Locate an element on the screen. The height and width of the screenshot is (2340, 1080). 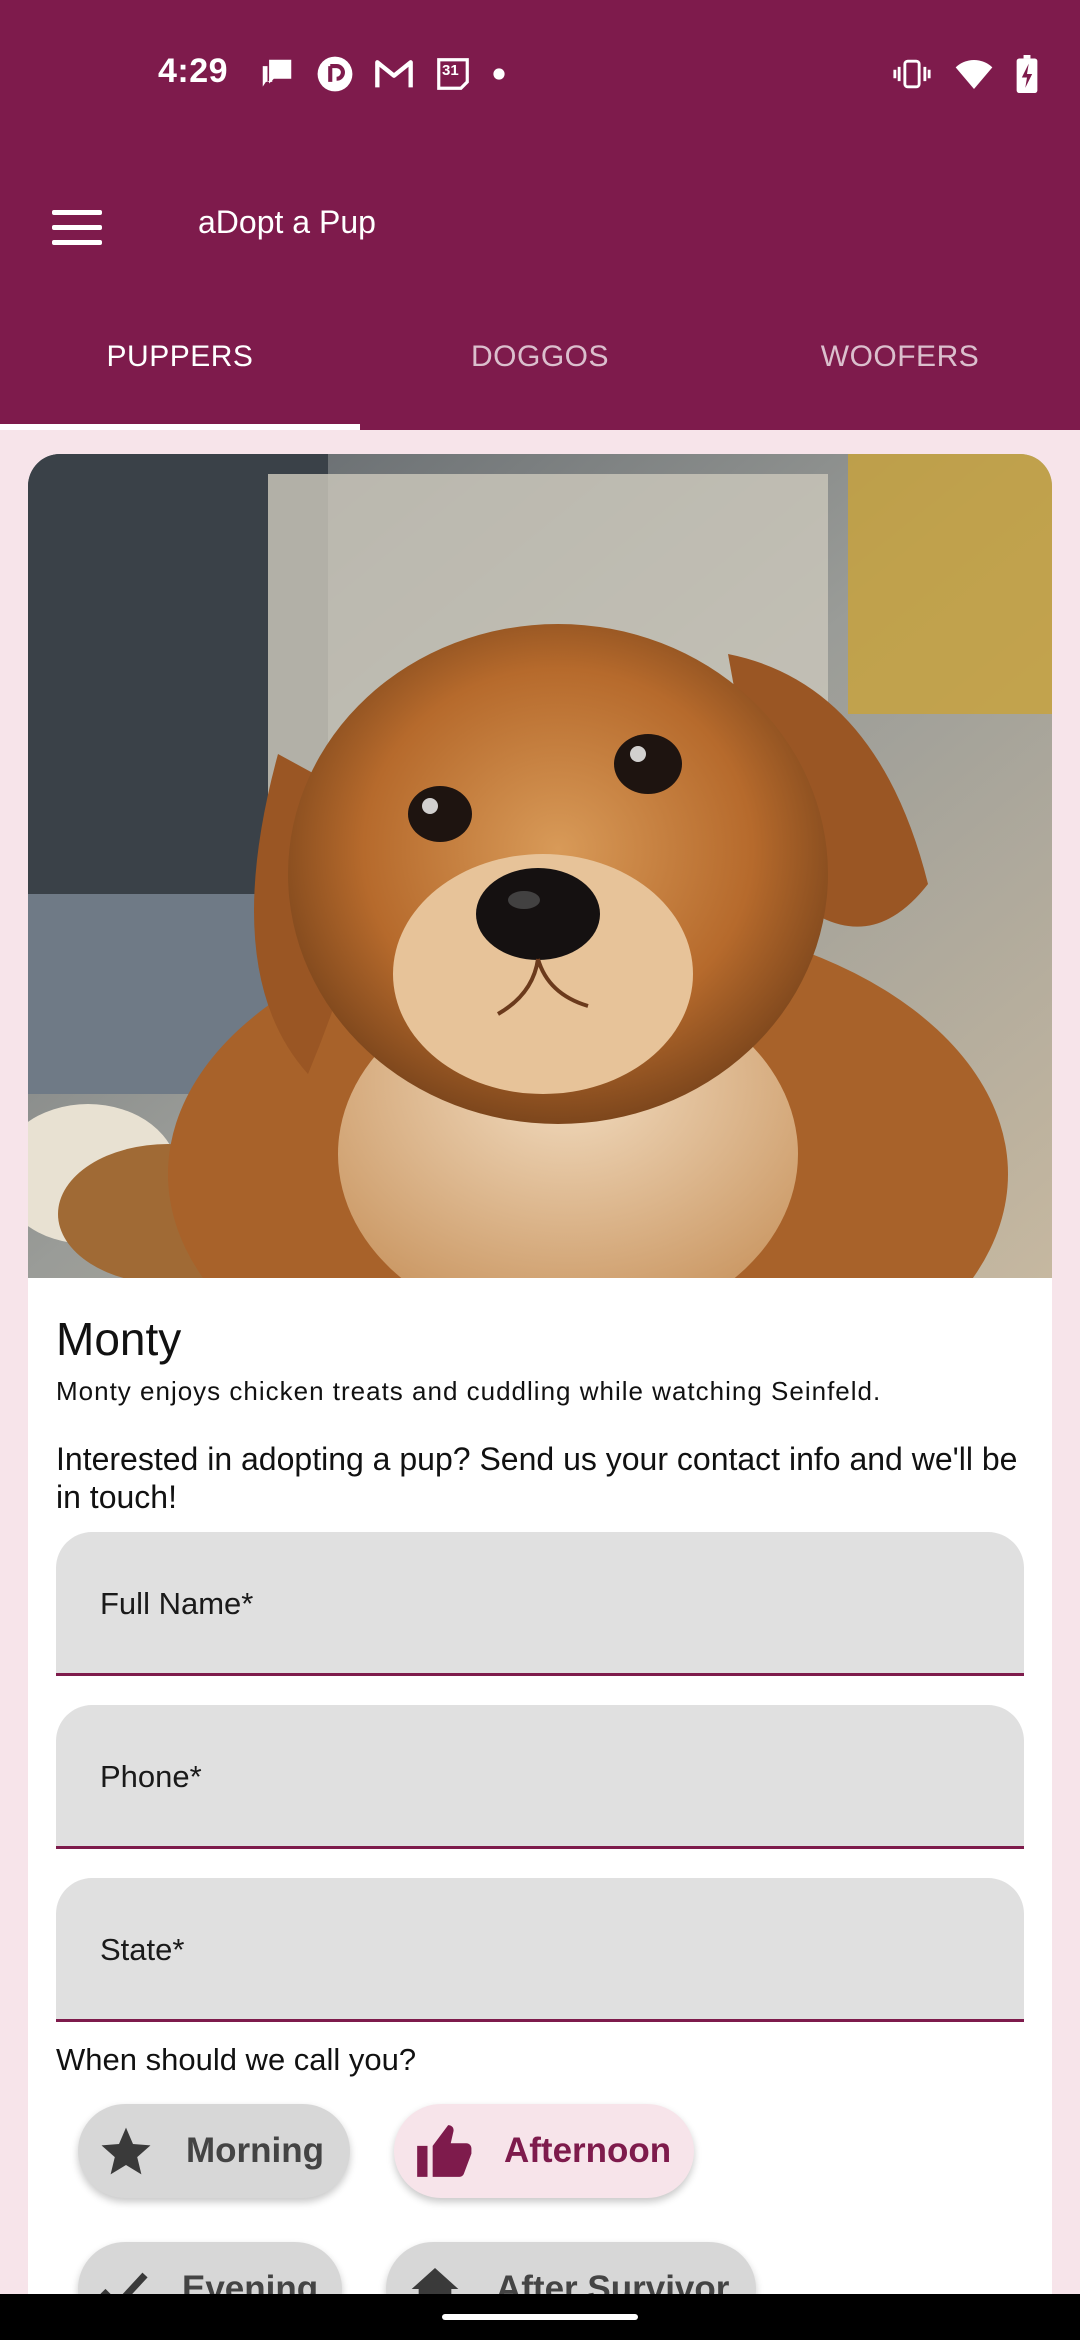
tab-bar: PUPPERS DOGGOS WOOFERS is located at coordinates (540, 365).